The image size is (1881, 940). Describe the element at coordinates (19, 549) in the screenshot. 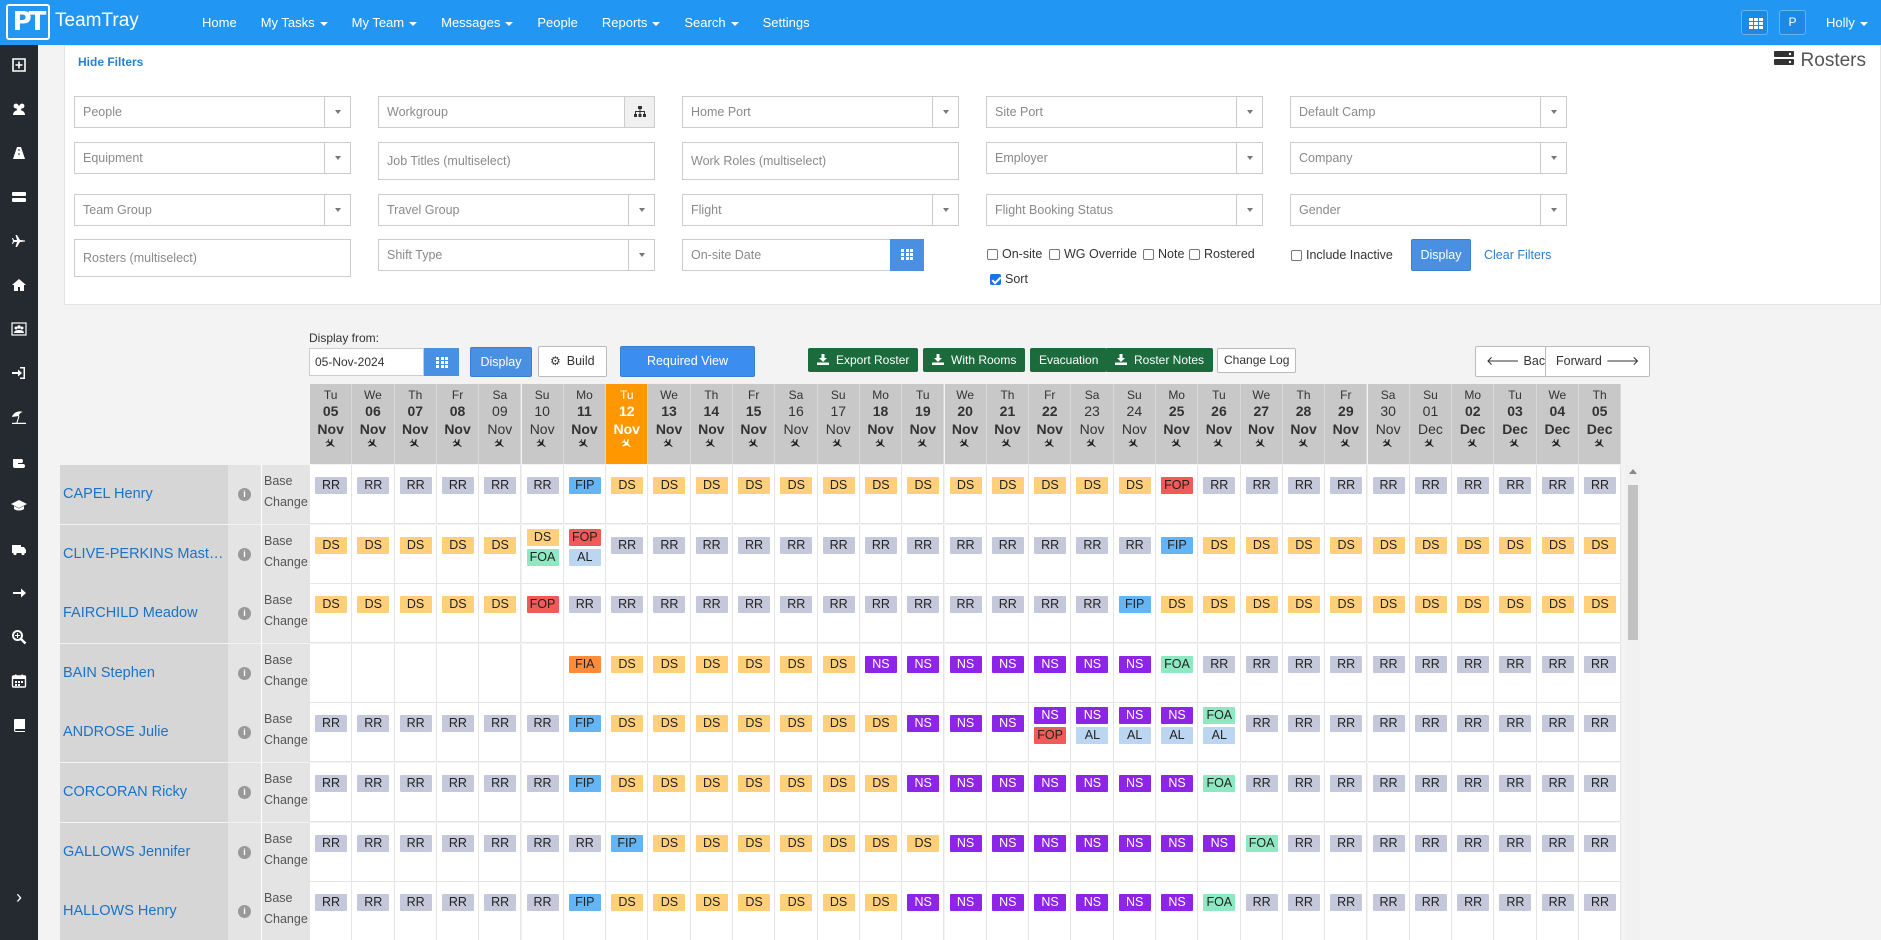

I see `truck-icon` at that location.